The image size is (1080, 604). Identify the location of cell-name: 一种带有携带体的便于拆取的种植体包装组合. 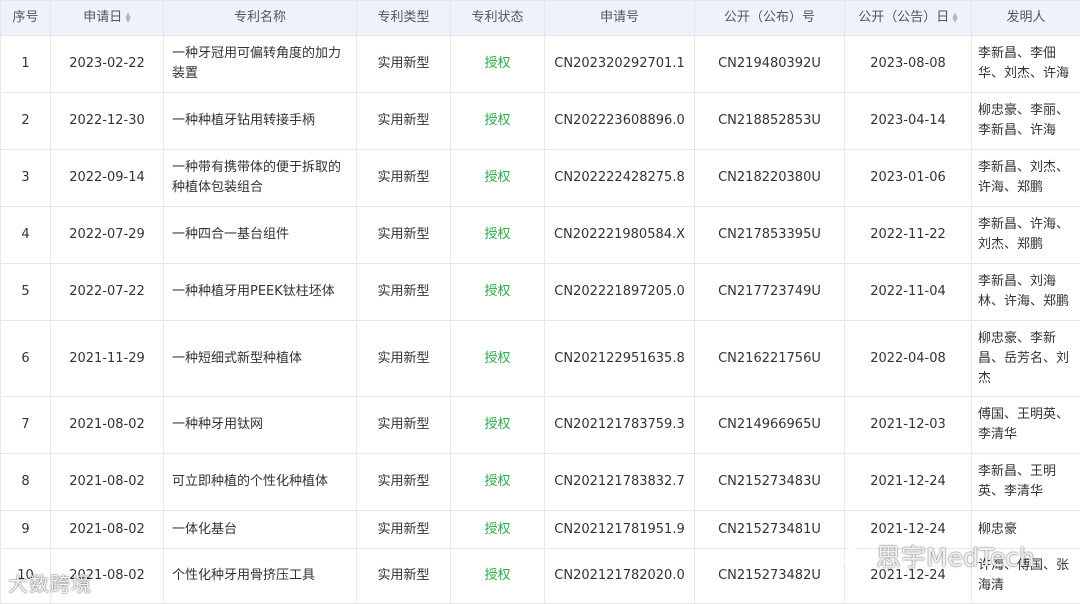
(260, 178).